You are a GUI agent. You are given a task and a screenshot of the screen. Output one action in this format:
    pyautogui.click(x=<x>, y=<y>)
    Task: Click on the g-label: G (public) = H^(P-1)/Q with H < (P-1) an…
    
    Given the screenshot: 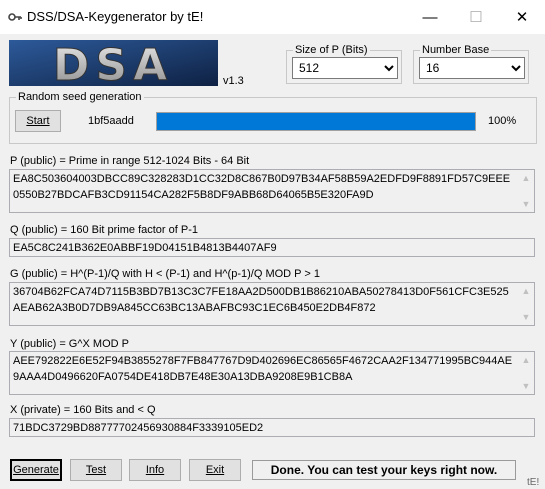 What is the action you would take?
    pyautogui.click(x=165, y=274)
    